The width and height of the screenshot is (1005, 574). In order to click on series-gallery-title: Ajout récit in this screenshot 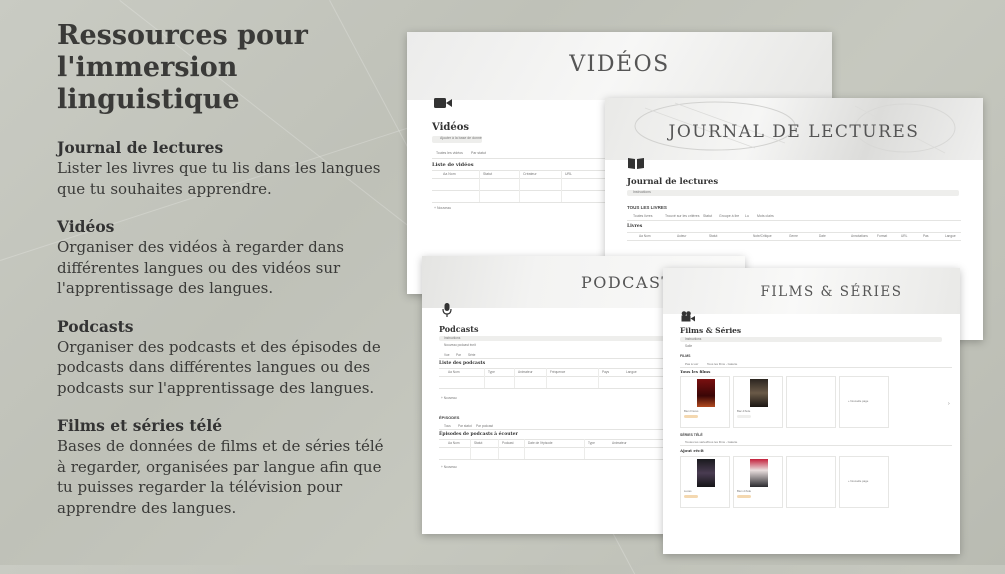, I will do `click(692, 450)`.